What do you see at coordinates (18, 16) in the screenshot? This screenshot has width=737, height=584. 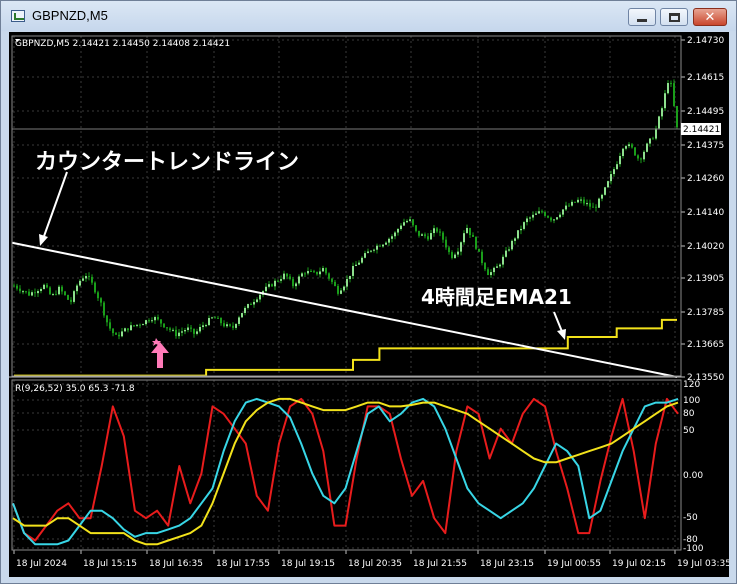 I see `chart-window-icon` at bounding box center [18, 16].